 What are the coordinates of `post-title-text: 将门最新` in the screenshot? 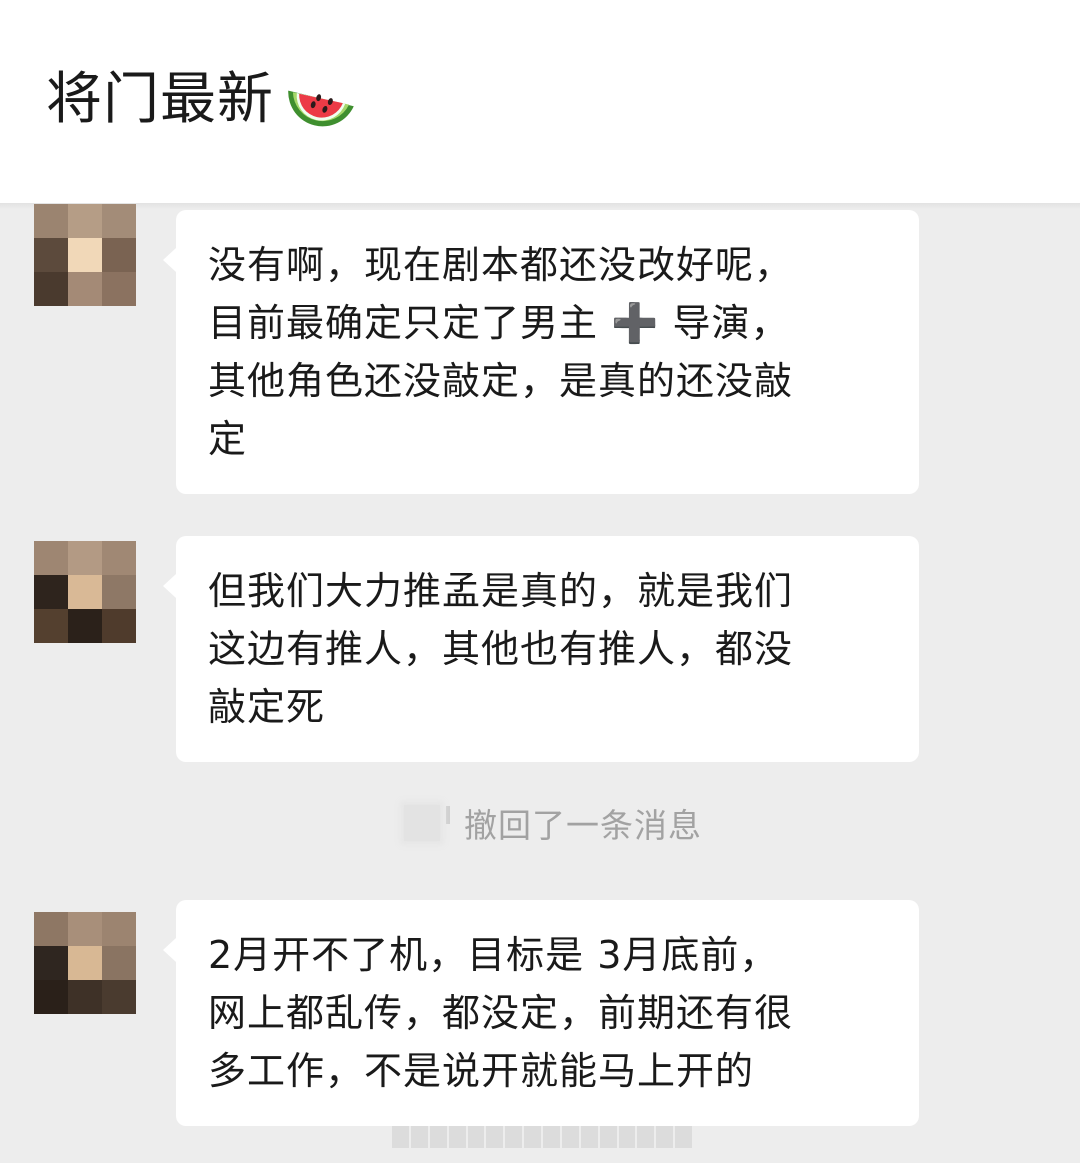 It's located at (160, 99).